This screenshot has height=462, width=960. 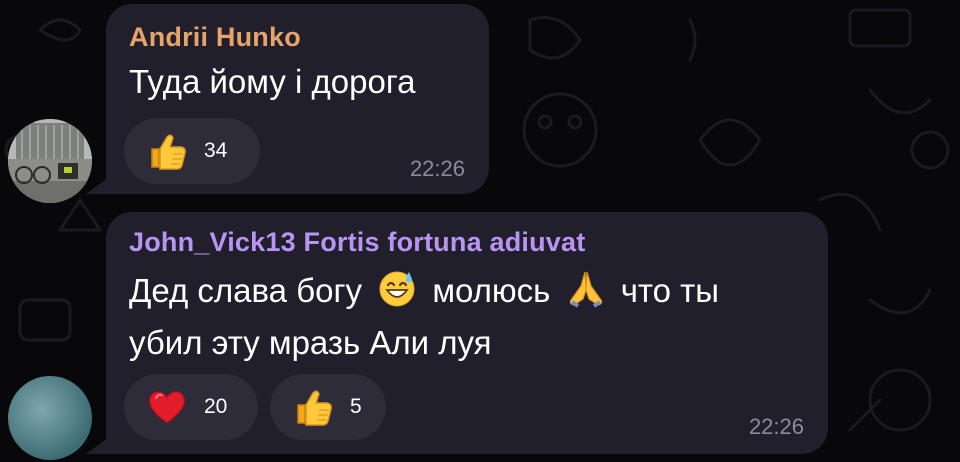 I want to click on message-line: Дед слава богу молюсь что ты, so click(x=424, y=291).